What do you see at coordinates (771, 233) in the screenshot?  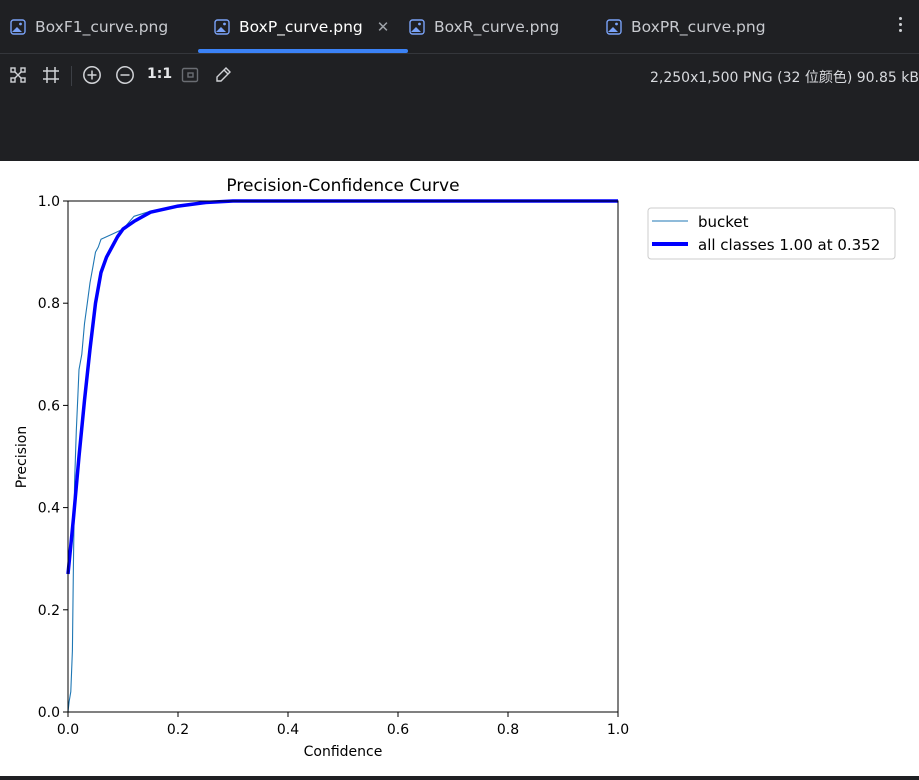 I see `legend: bucket all classes 1.00 at 0.352` at bounding box center [771, 233].